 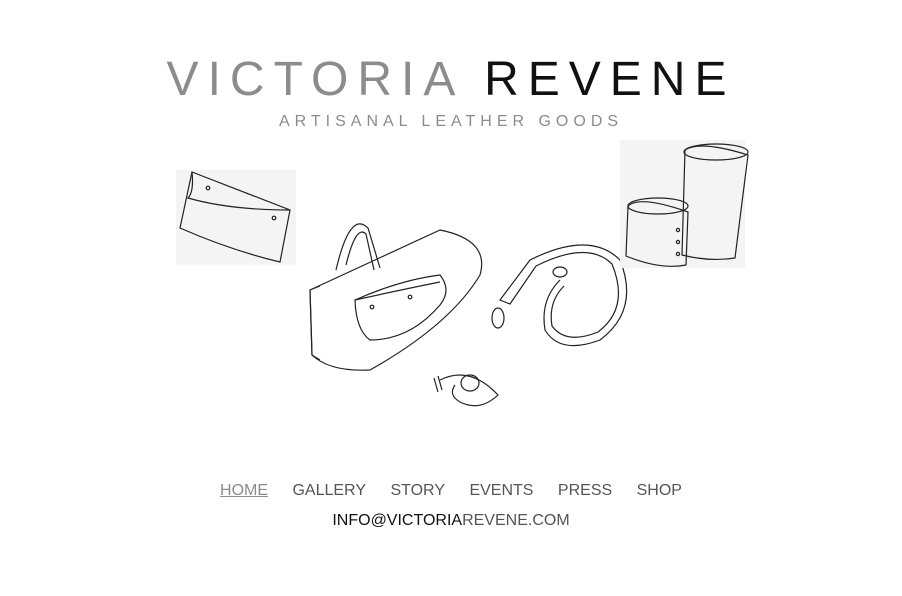 I want to click on tagline: ARTISANAL LEATHER GOODS, so click(x=451, y=121).